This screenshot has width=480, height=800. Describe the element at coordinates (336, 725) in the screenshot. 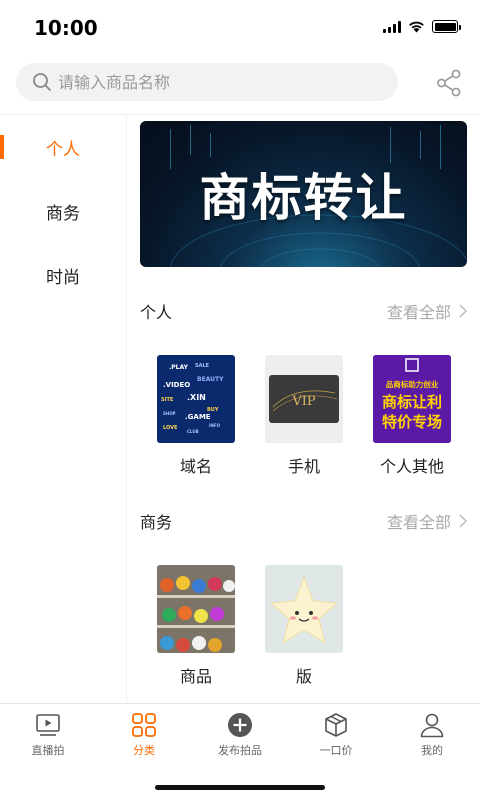

I see `box-icon` at that location.